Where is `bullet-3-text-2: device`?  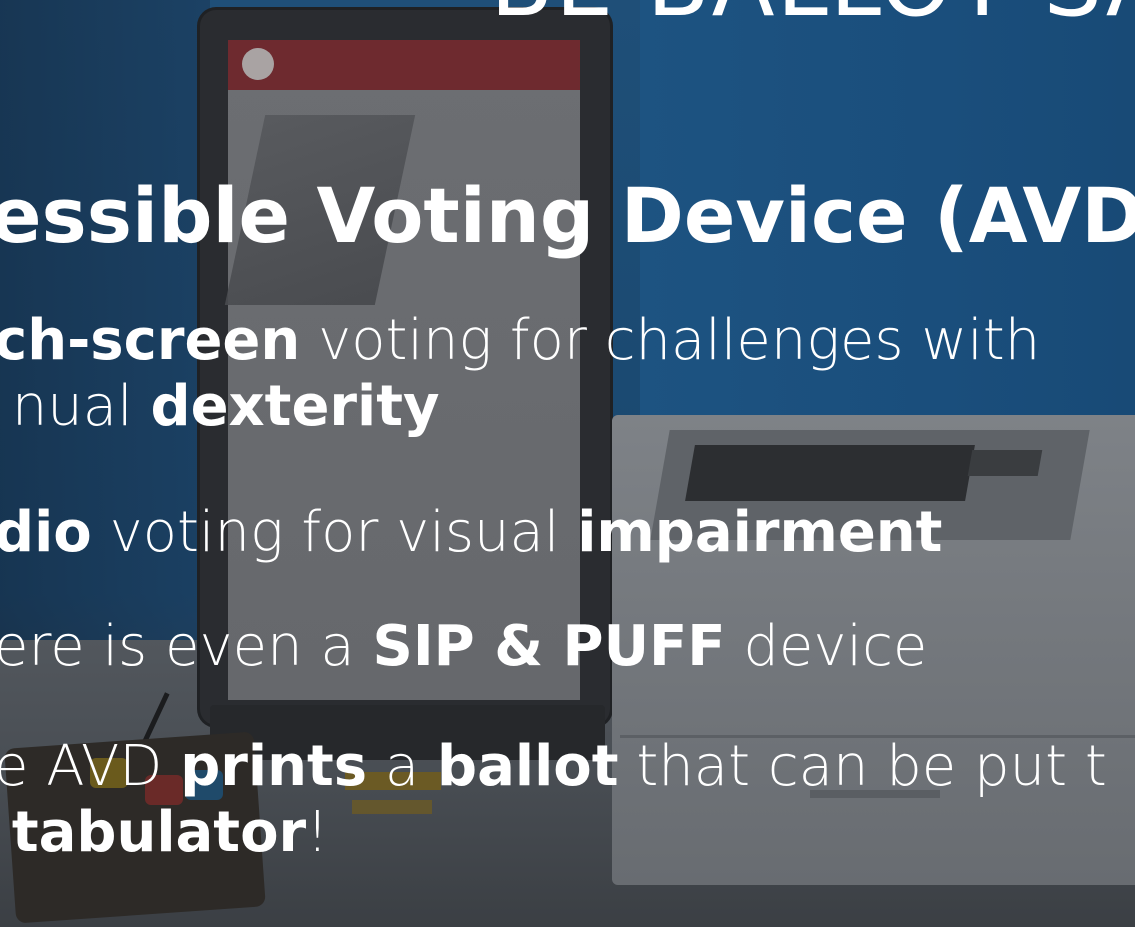
bullet-3-text-2: device is located at coordinates (826, 646).